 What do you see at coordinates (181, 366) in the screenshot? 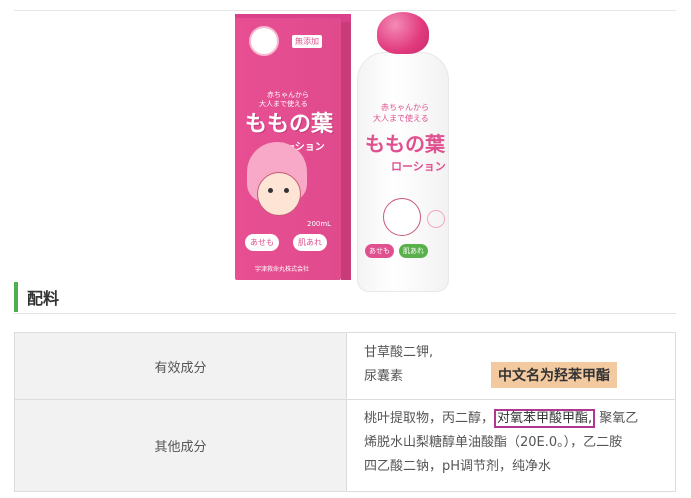
I see `row-label: 有效成分` at bounding box center [181, 366].